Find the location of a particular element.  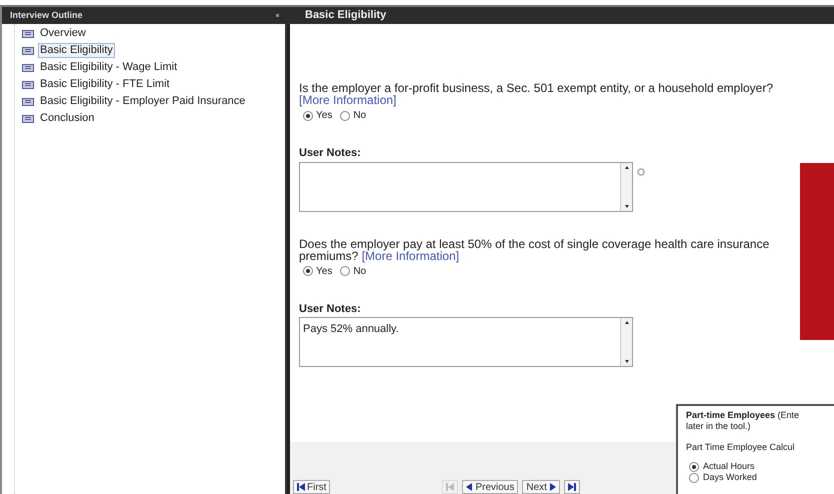

outline-item: Conclusion is located at coordinates (67, 118).